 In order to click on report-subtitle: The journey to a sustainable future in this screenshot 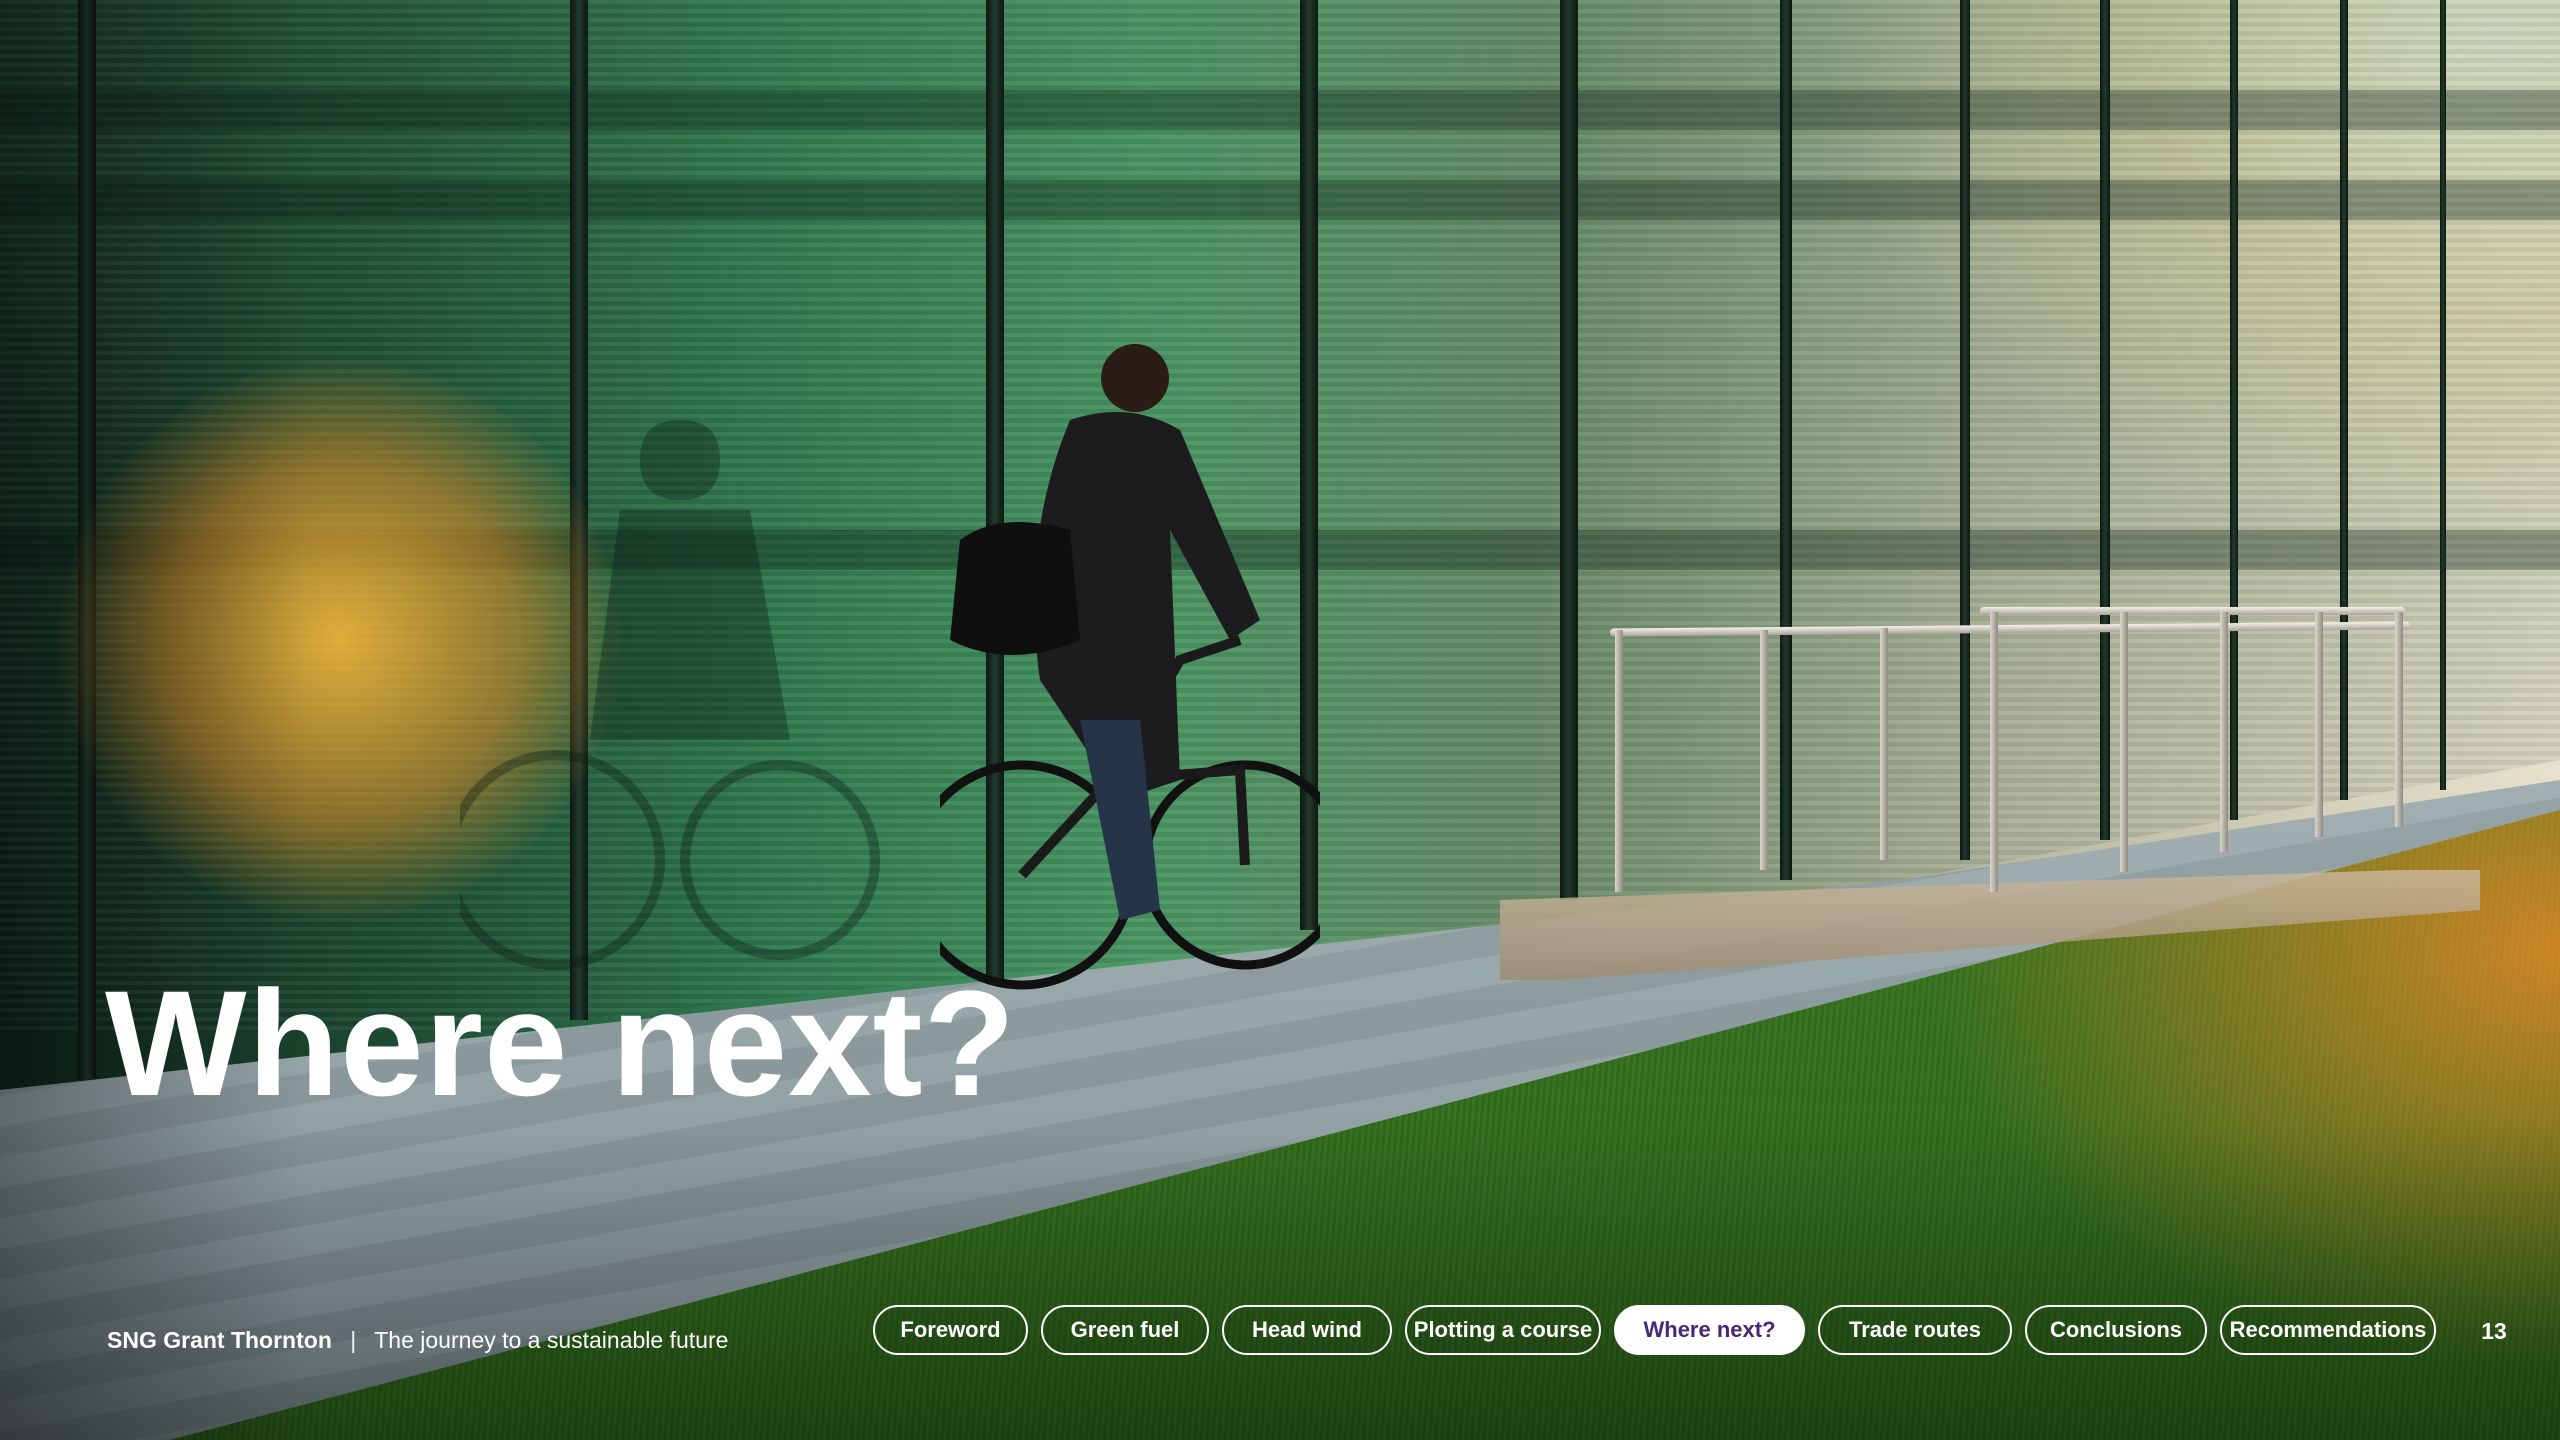, I will do `click(551, 1340)`.